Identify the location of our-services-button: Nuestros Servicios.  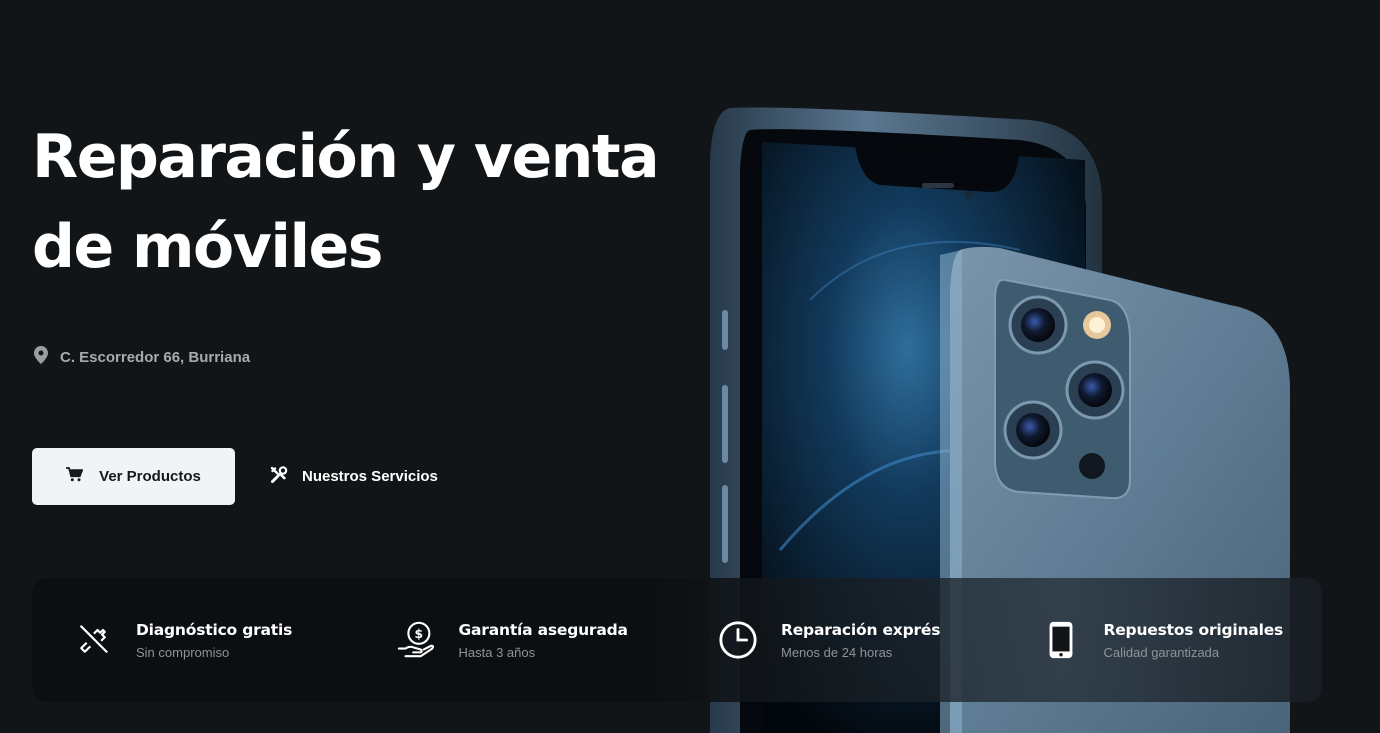
(354, 476).